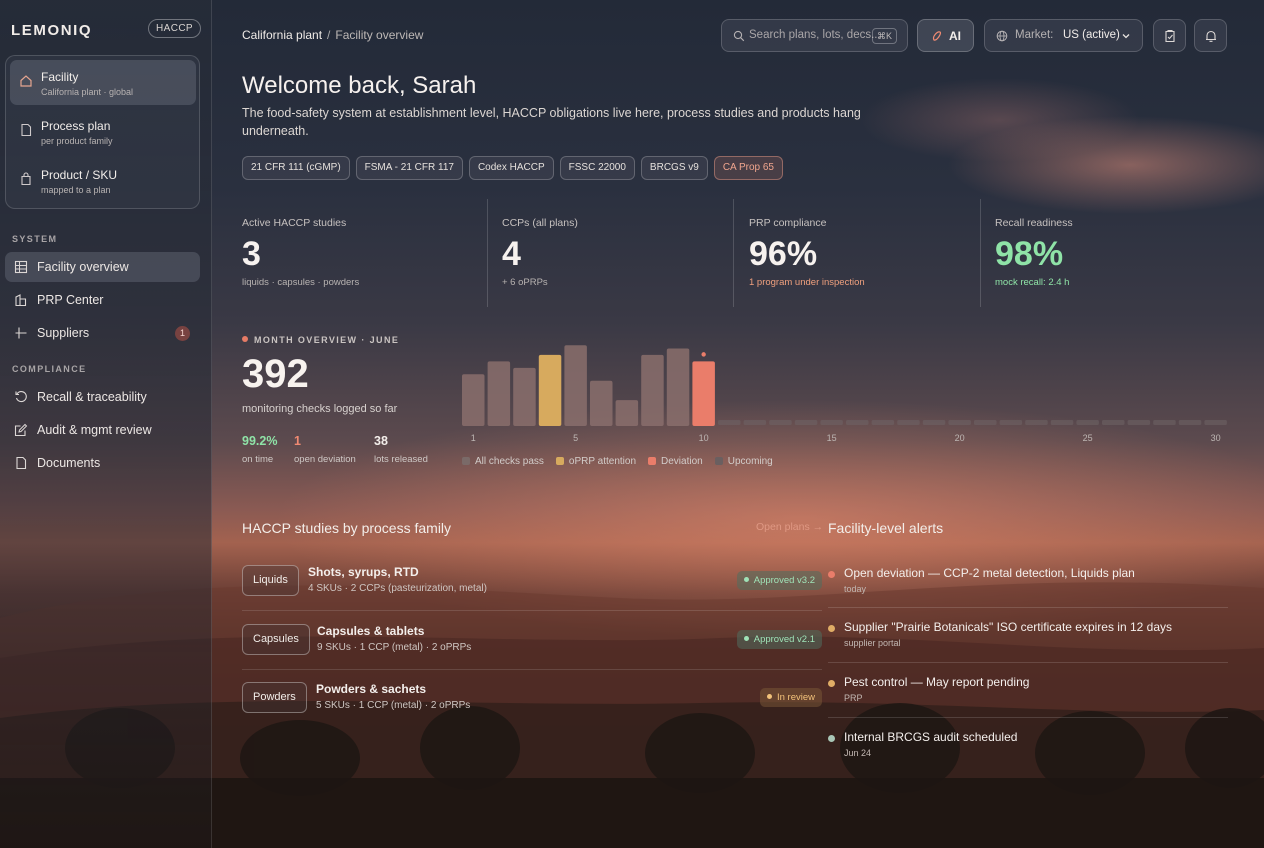 This screenshot has width=1264, height=848. What do you see at coordinates (327, 340) in the screenshot?
I see `month-overview-title: MONTH OVERVIEW · JUNE` at bounding box center [327, 340].